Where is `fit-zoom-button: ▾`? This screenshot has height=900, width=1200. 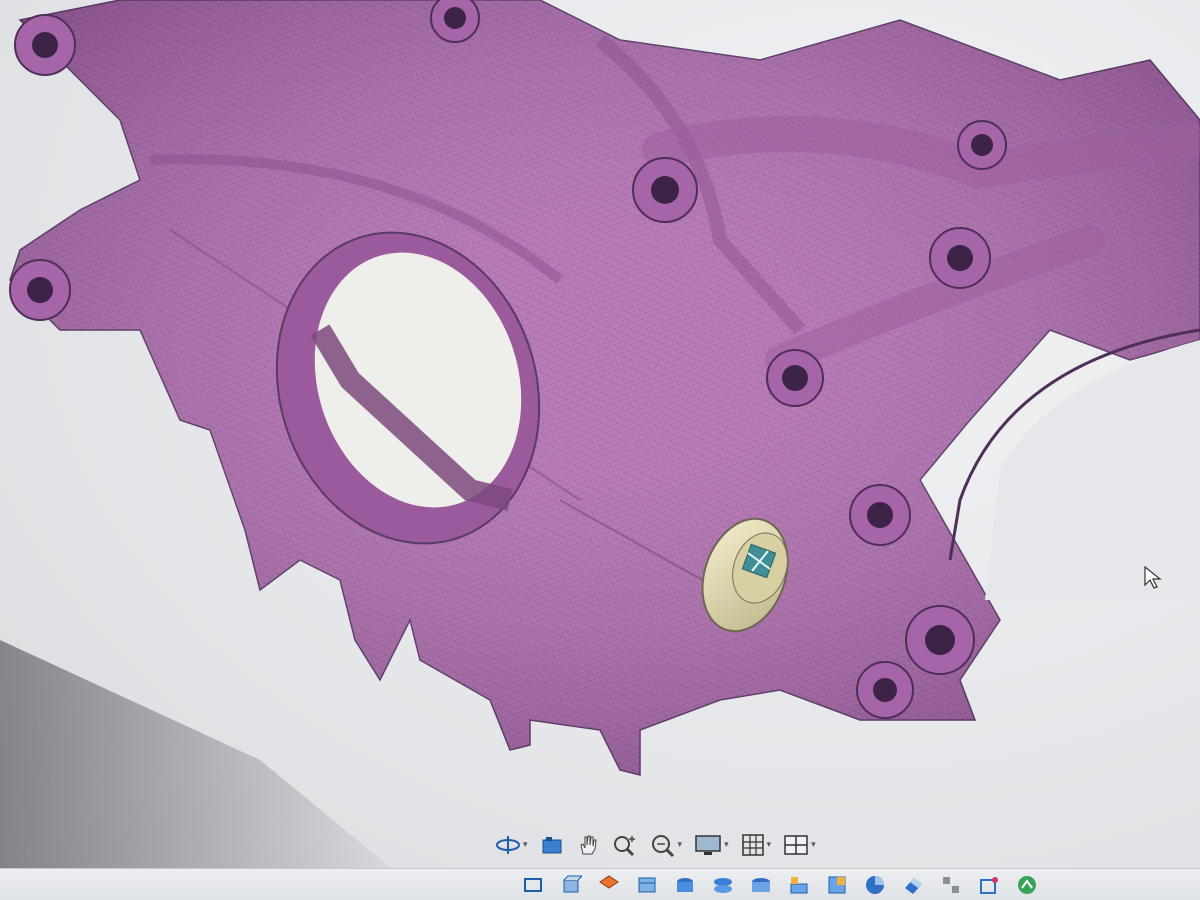
fit-zoom-button: ▾ is located at coordinates (666, 845).